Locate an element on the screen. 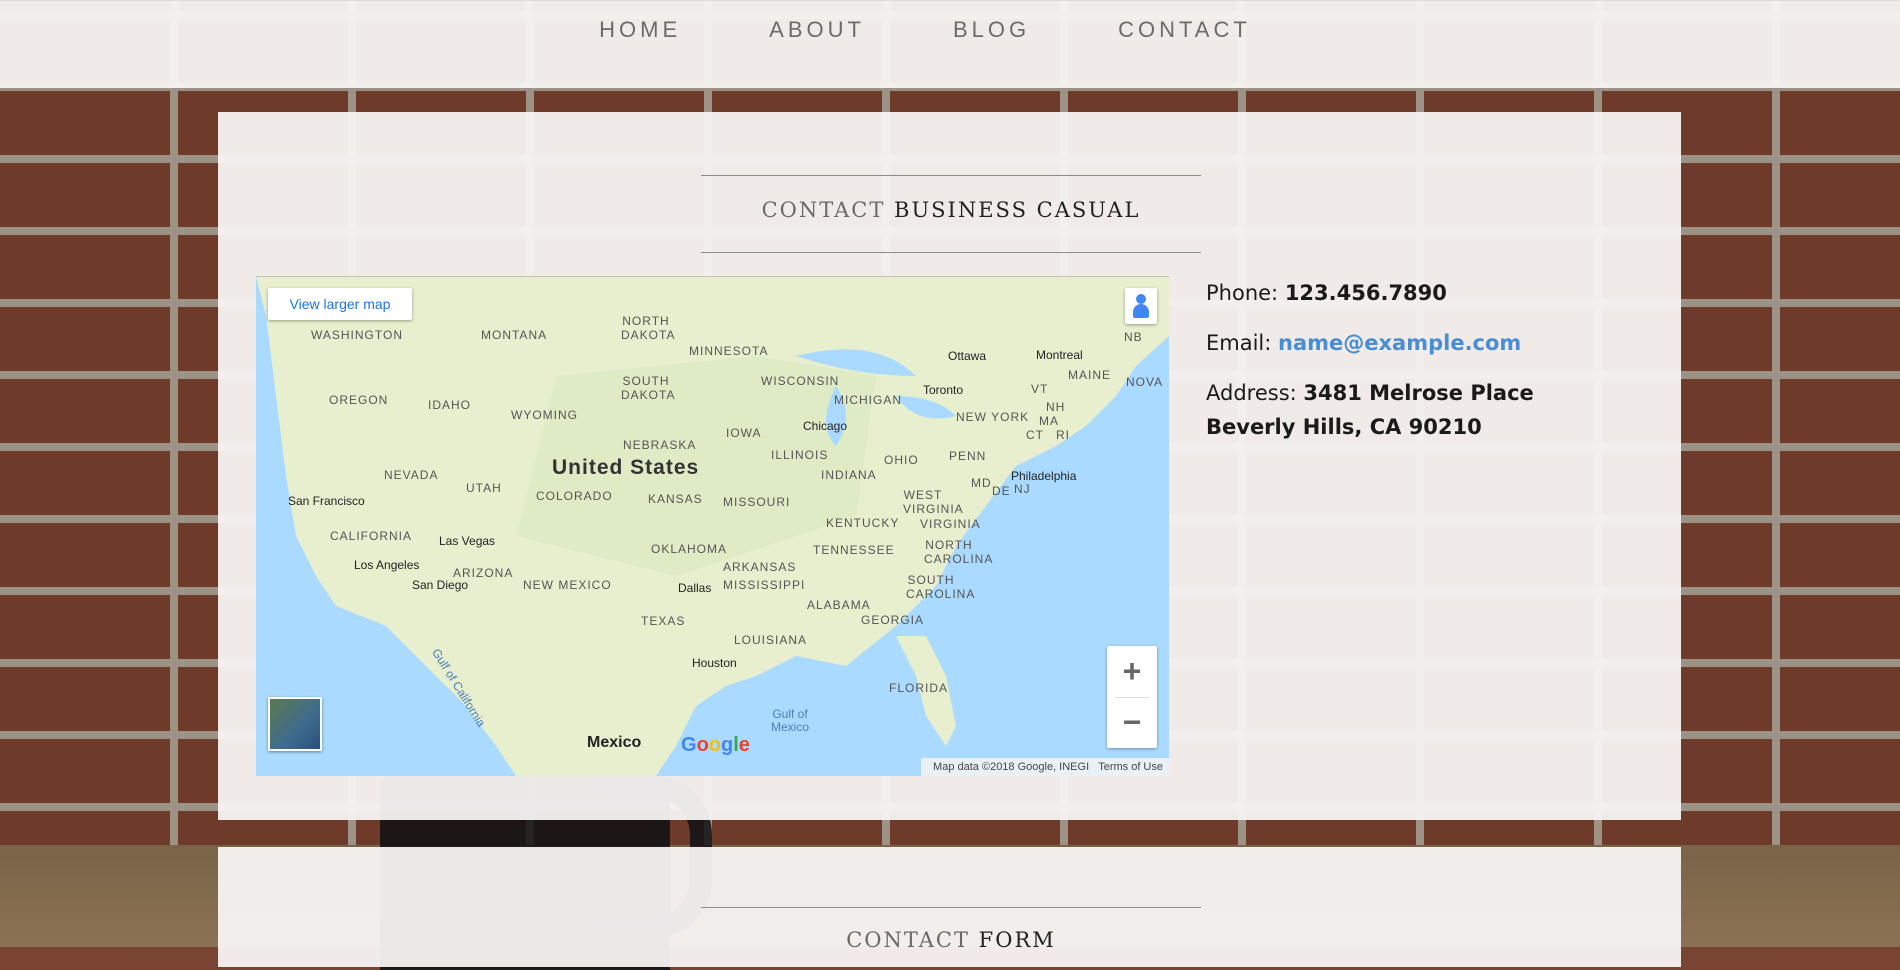 Image resolution: width=1900 pixels, height=970 pixels. map-state-label: IOWA is located at coordinates (744, 433).